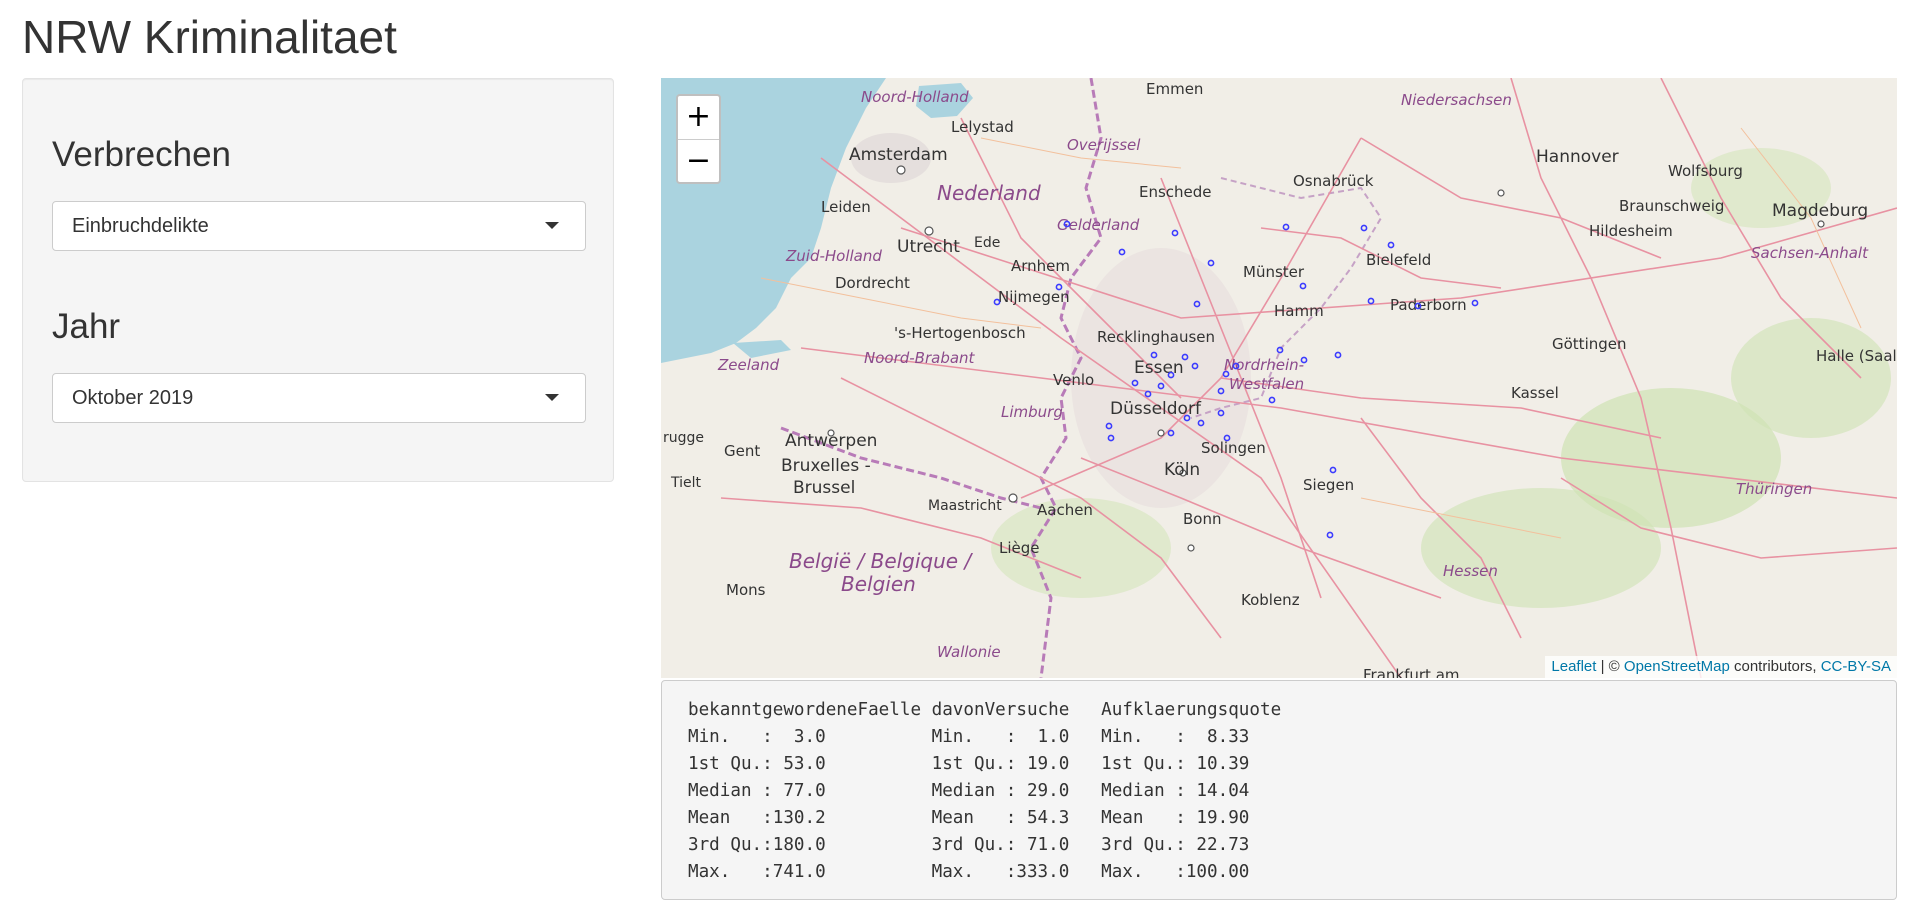 This screenshot has width=1909, height=911. What do you see at coordinates (985, 818) in the screenshot?
I see `summary-row: Mean :130.2 Mean : 54.3 Mean : 19.90` at bounding box center [985, 818].